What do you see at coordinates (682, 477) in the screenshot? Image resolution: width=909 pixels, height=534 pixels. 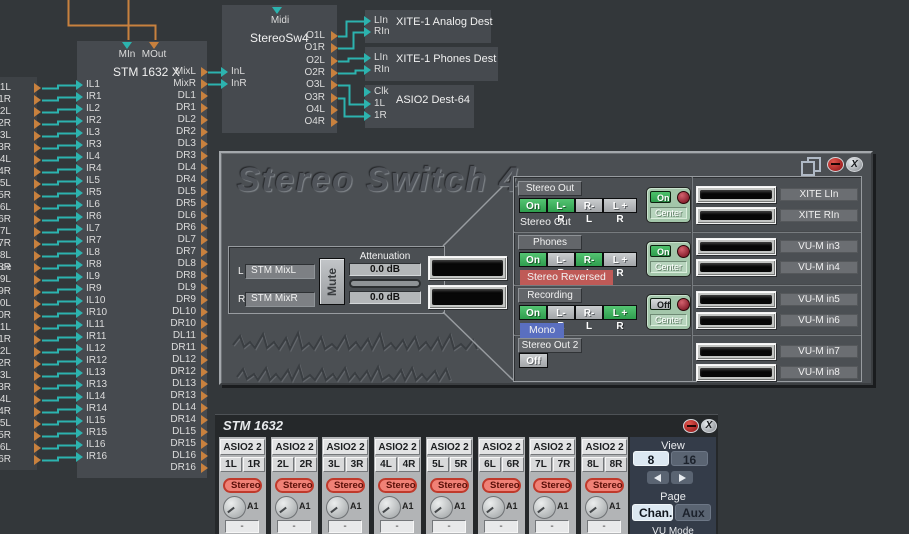 I see `page-next-button` at bounding box center [682, 477].